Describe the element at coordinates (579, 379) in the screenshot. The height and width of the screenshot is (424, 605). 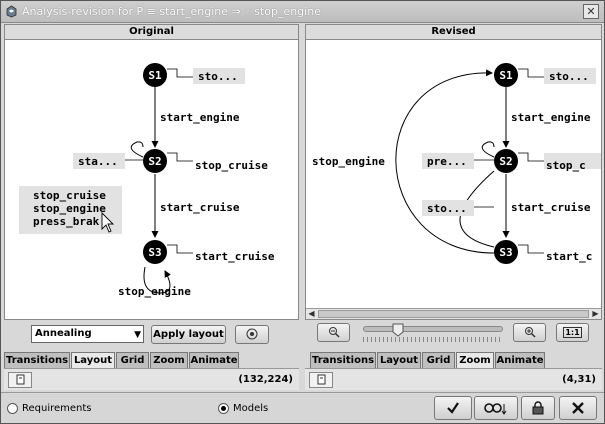
I see `cursor-coordinates: (4,31)` at that location.